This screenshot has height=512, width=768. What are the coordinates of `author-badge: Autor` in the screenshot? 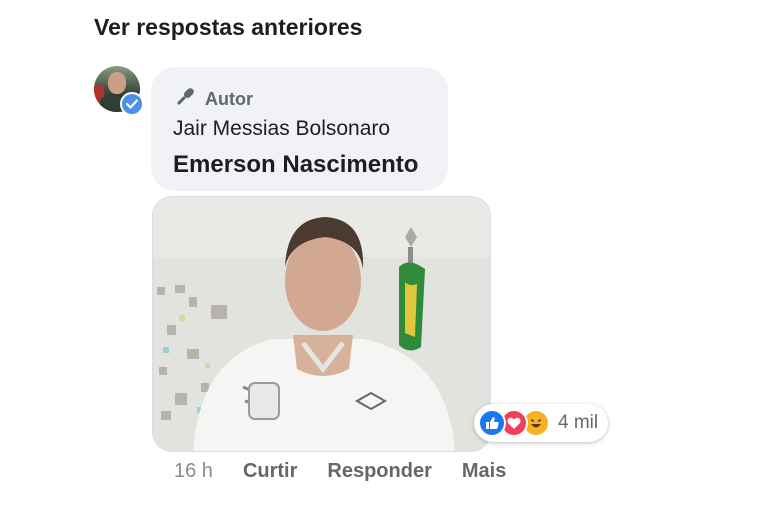 It's located at (213, 99).